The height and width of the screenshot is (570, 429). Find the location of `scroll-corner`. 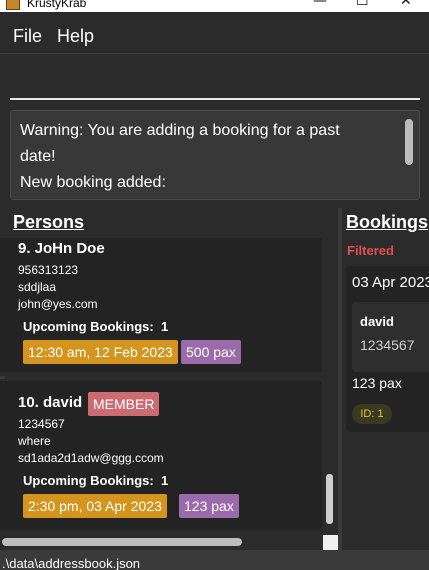

scroll-corner is located at coordinates (330, 542).